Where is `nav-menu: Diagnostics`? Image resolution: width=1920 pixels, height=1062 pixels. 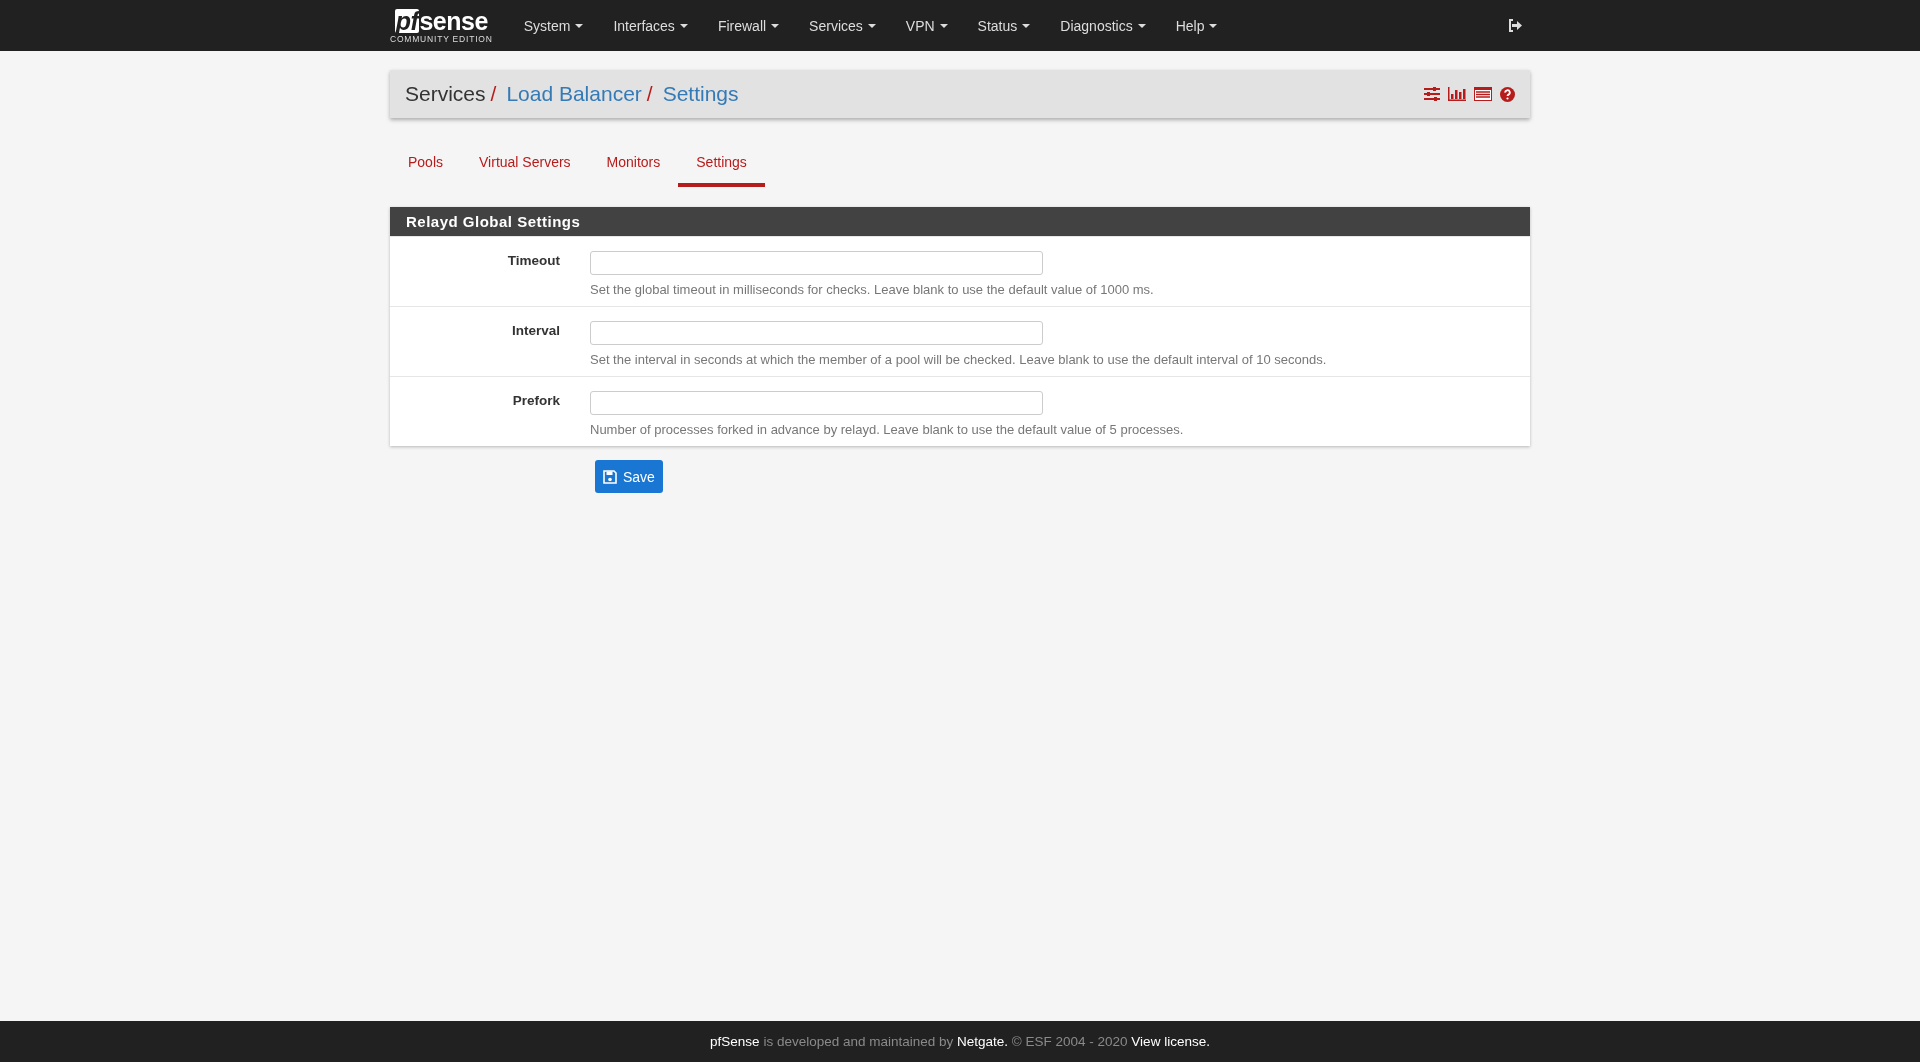 nav-menu: Diagnostics is located at coordinates (1103, 25).